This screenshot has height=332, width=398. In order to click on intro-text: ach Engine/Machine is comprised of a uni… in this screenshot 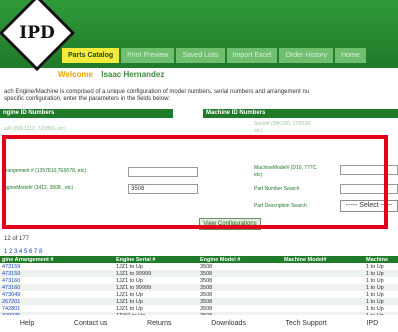, I will do `click(201, 96)`.